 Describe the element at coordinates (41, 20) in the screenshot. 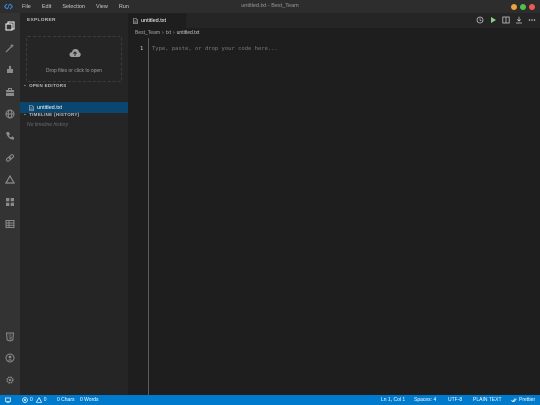

I see `sidebar-title: EXPLORER` at that location.